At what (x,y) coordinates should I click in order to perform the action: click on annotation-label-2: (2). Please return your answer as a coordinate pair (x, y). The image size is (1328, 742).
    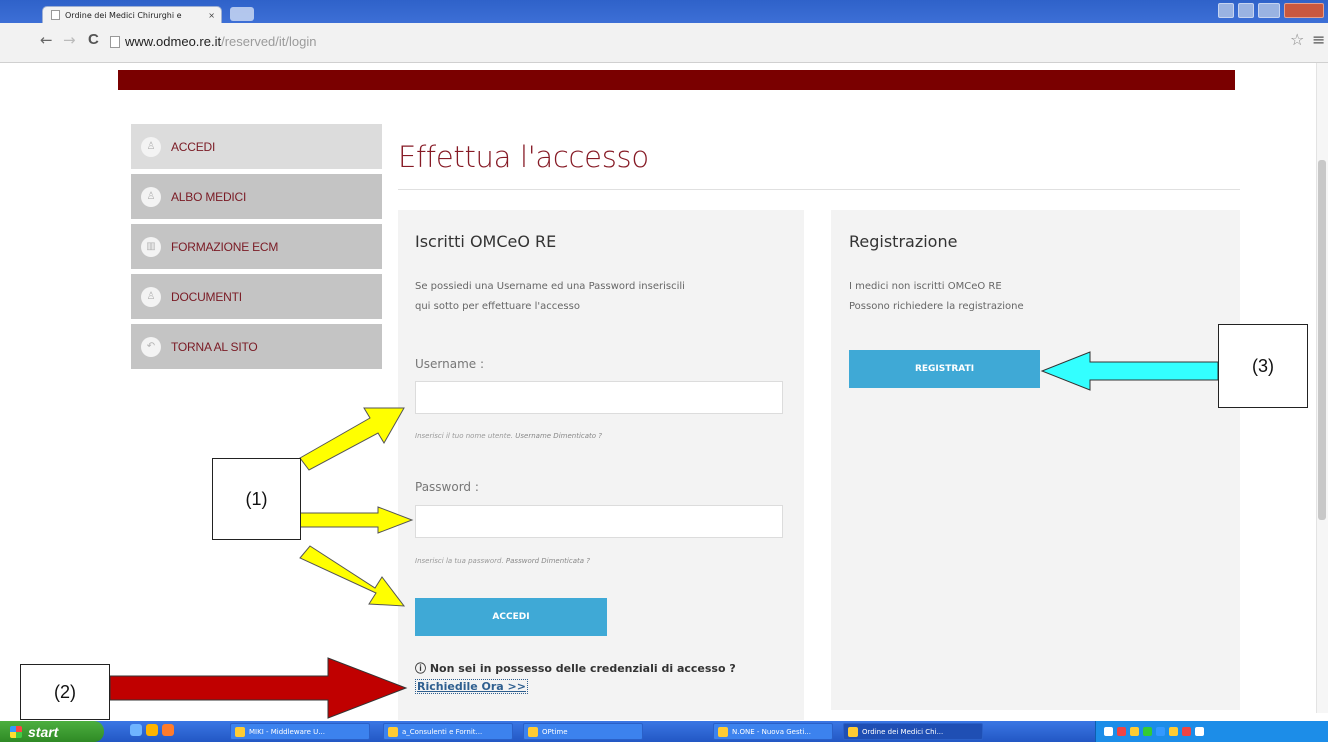
    Looking at the image, I should click on (65, 692).